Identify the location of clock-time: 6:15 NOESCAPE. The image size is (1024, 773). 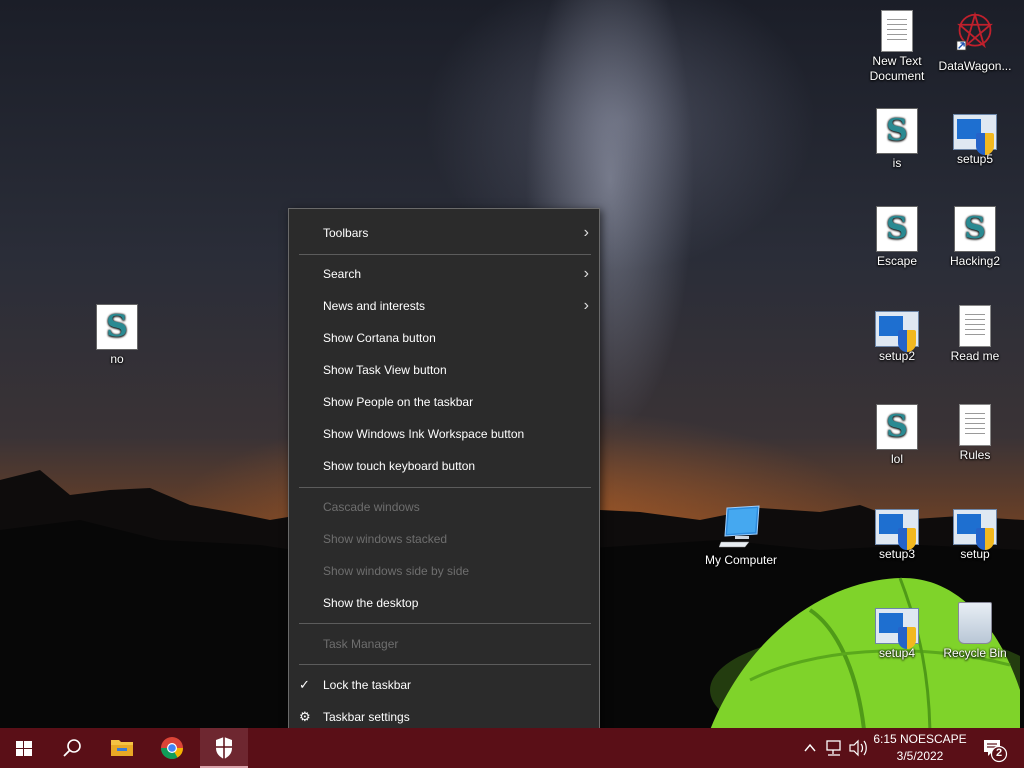
(920, 739).